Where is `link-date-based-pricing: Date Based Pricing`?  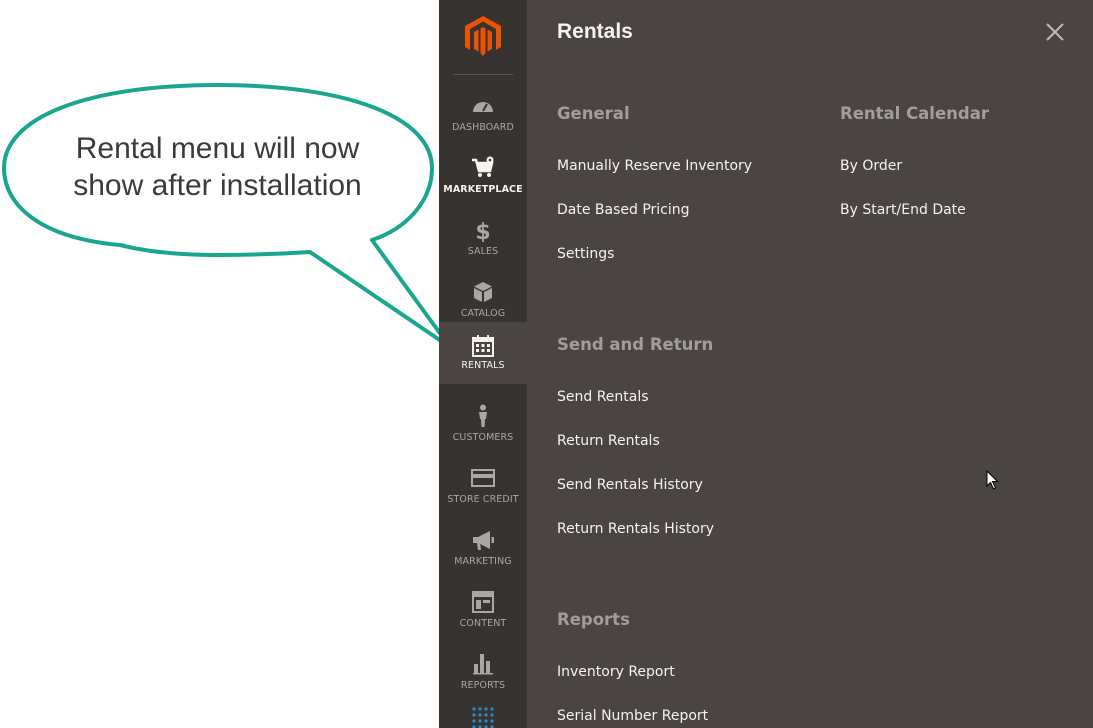 link-date-based-pricing: Date Based Pricing is located at coordinates (623, 210).